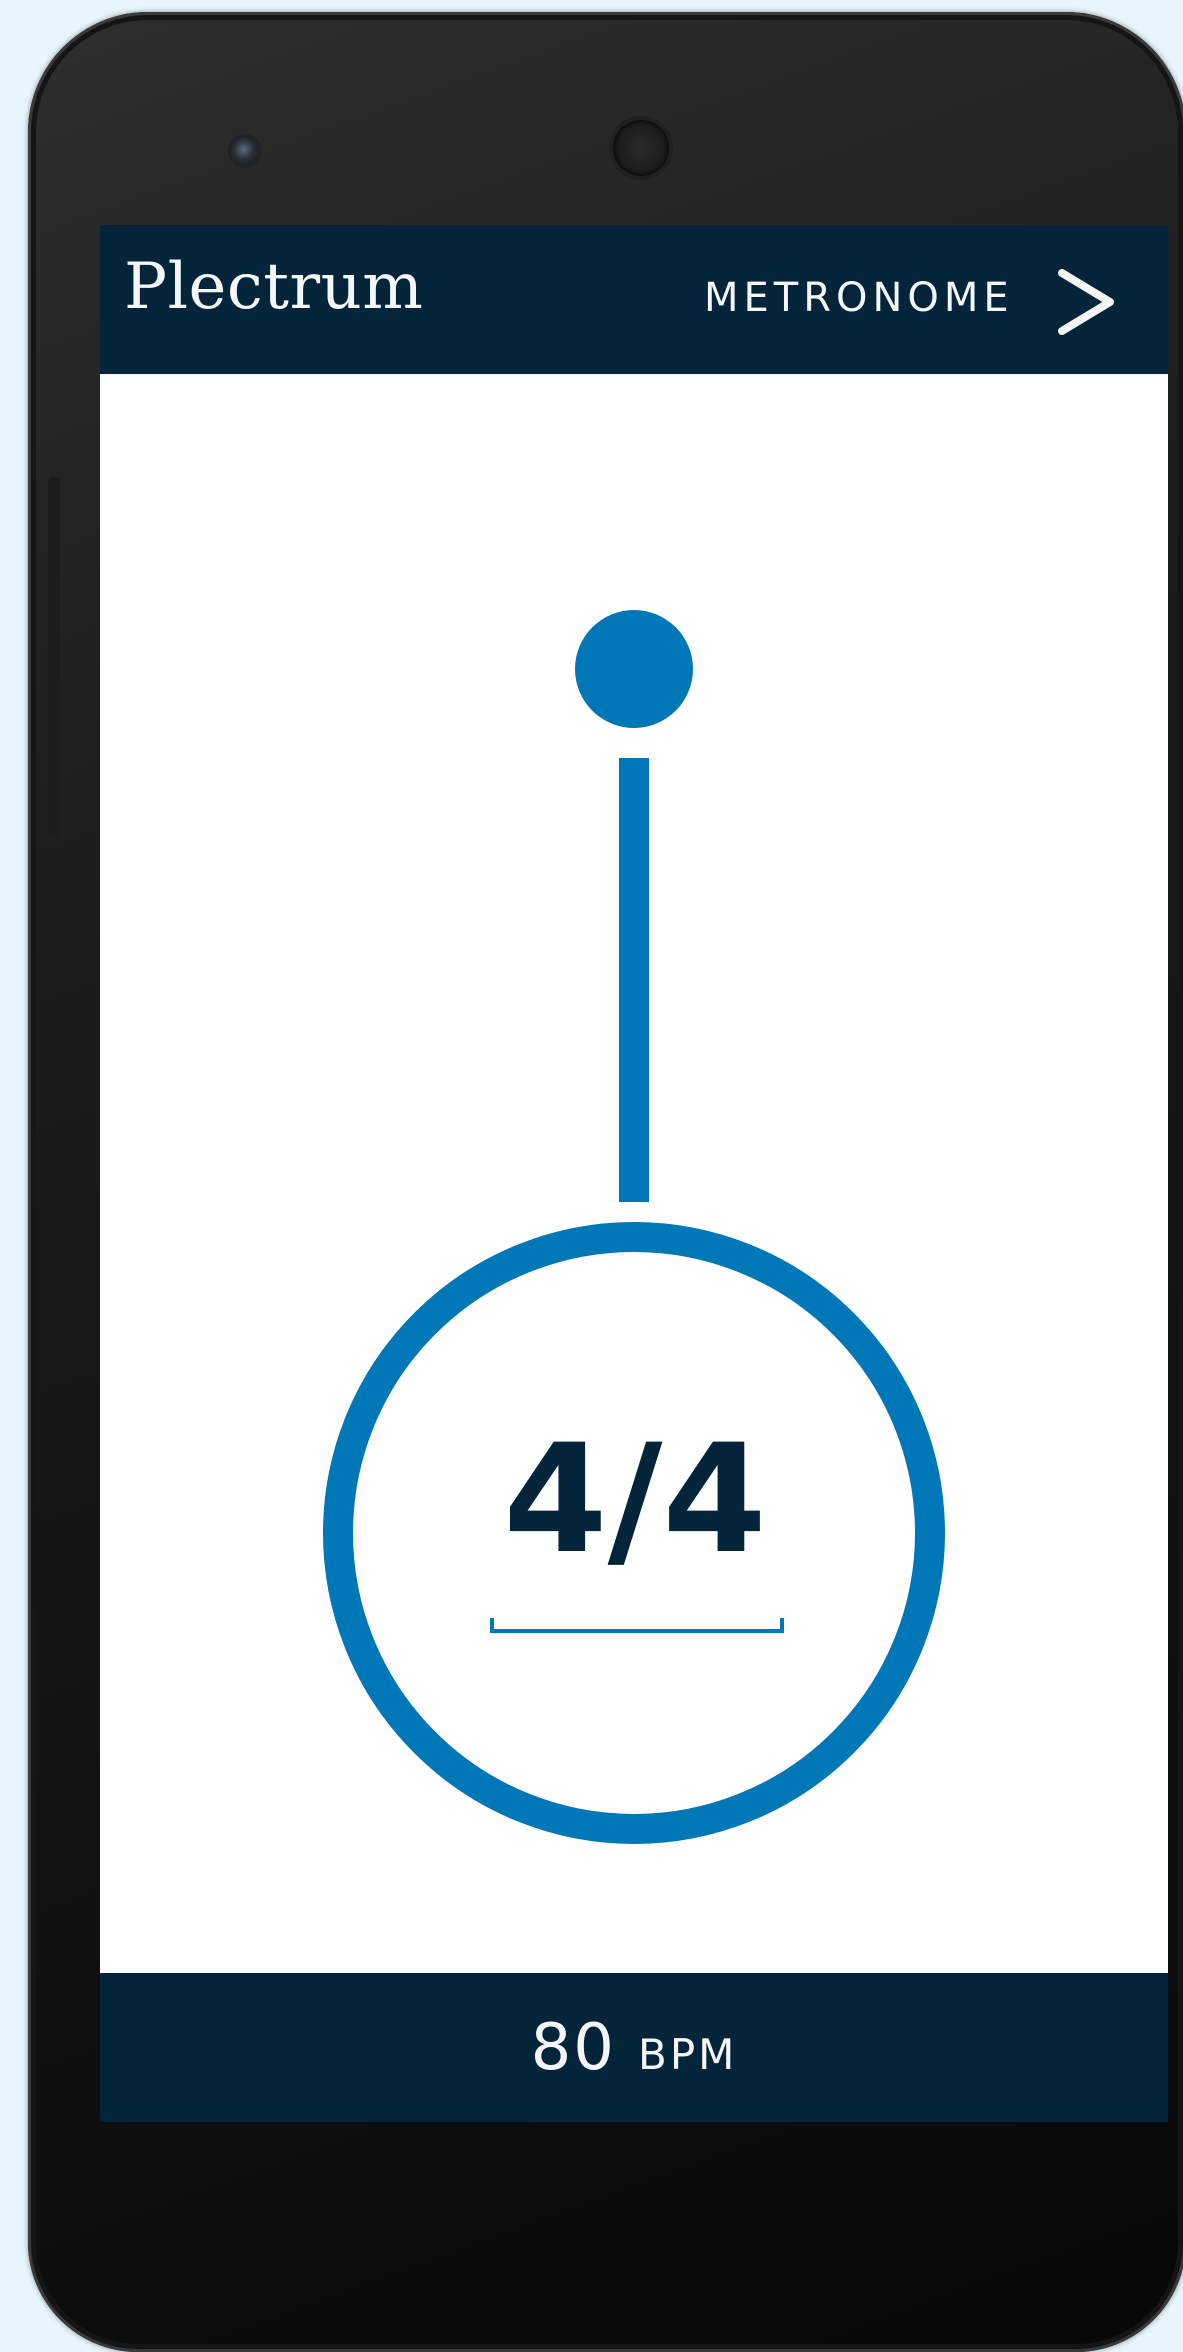 This screenshot has width=1183, height=2352. What do you see at coordinates (245, 151) in the screenshot?
I see `front-sensor` at bounding box center [245, 151].